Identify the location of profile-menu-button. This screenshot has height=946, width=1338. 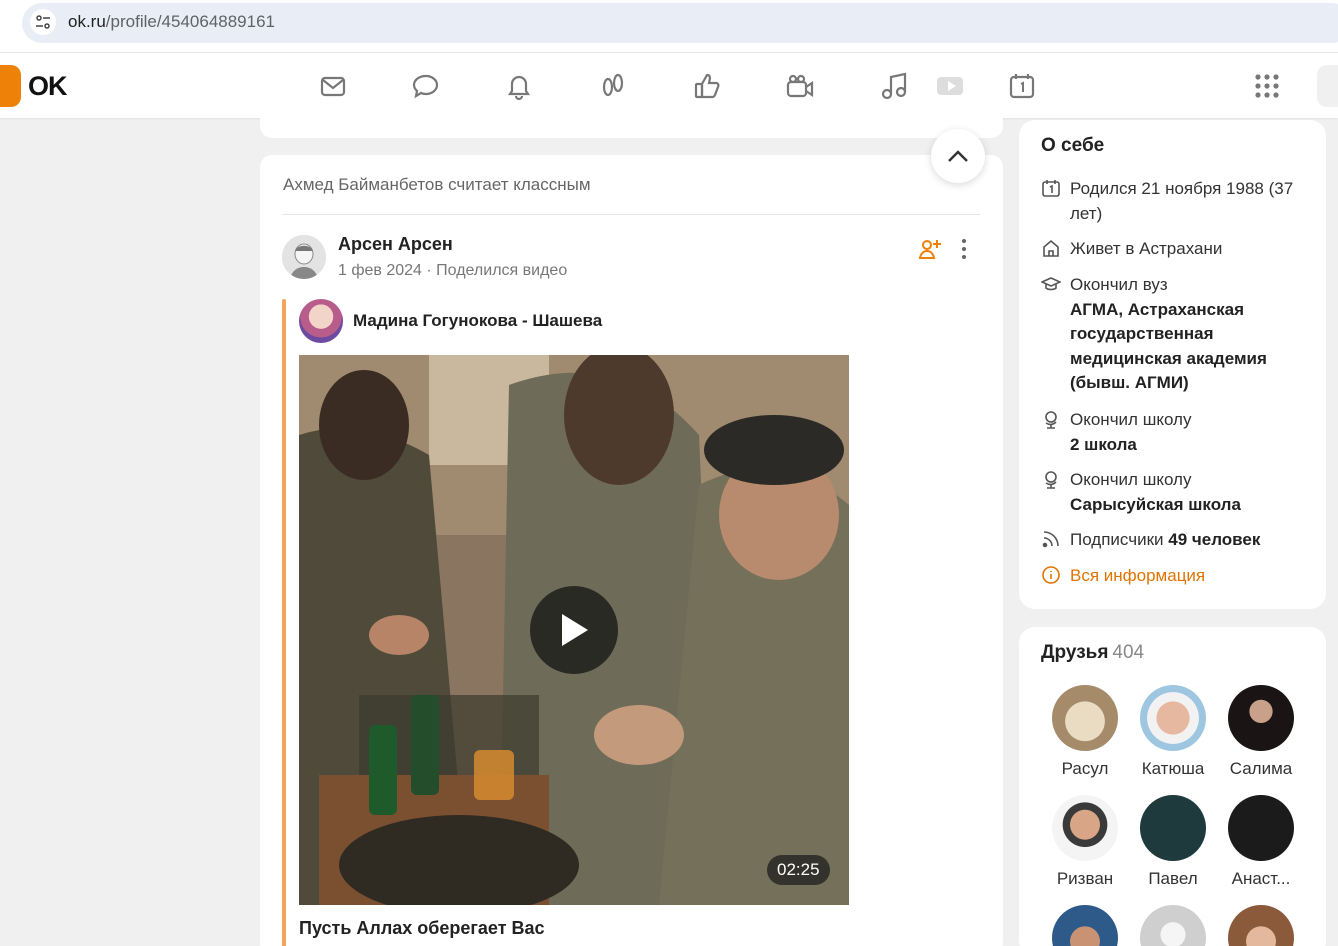
(1327, 86).